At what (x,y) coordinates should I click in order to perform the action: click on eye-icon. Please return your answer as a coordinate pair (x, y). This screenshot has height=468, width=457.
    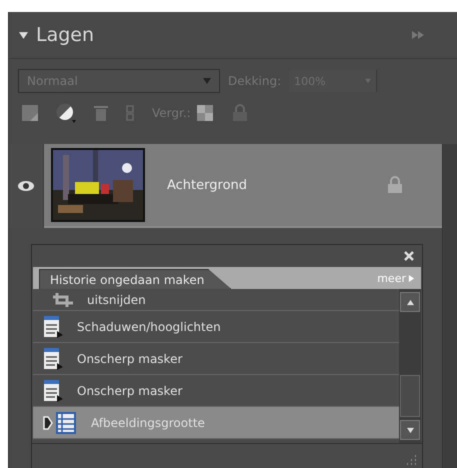
    Looking at the image, I should click on (26, 186).